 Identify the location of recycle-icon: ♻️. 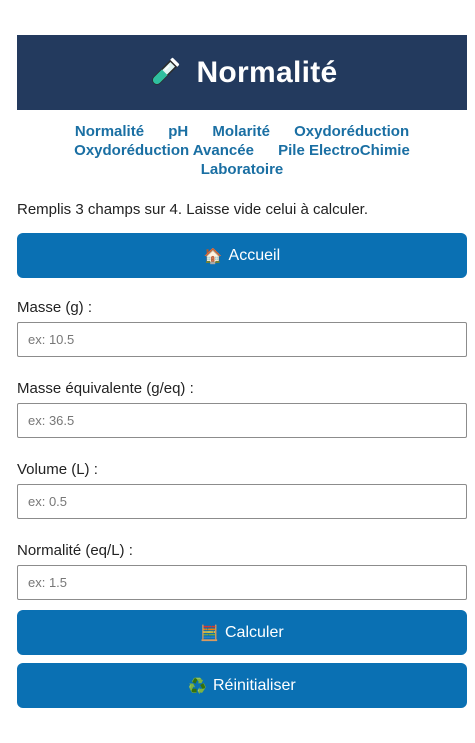
(197, 686).